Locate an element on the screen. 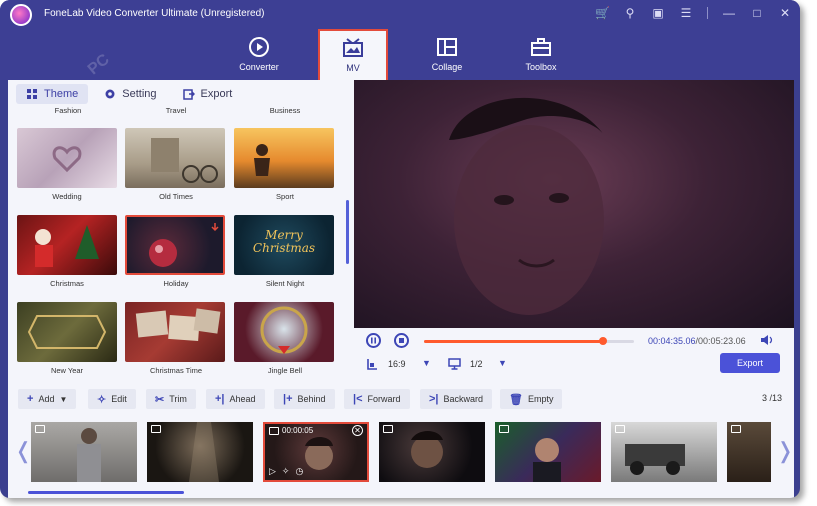 This screenshot has height=506, width=817. plus-icon: + is located at coordinates (30, 399).